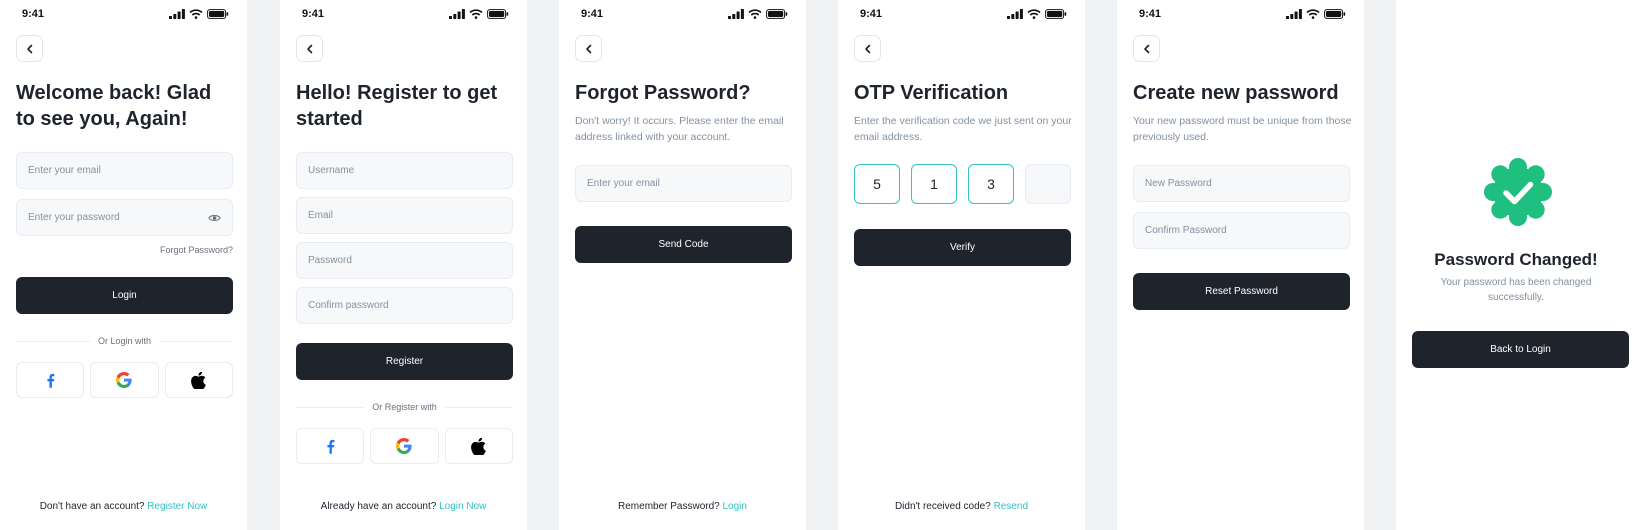 Image resolution: width=1636 pixels, height=530 pixels. Describe the element at coordinates (331, 170) in the screenshot. I see `field-placeholder: Username` at that location.